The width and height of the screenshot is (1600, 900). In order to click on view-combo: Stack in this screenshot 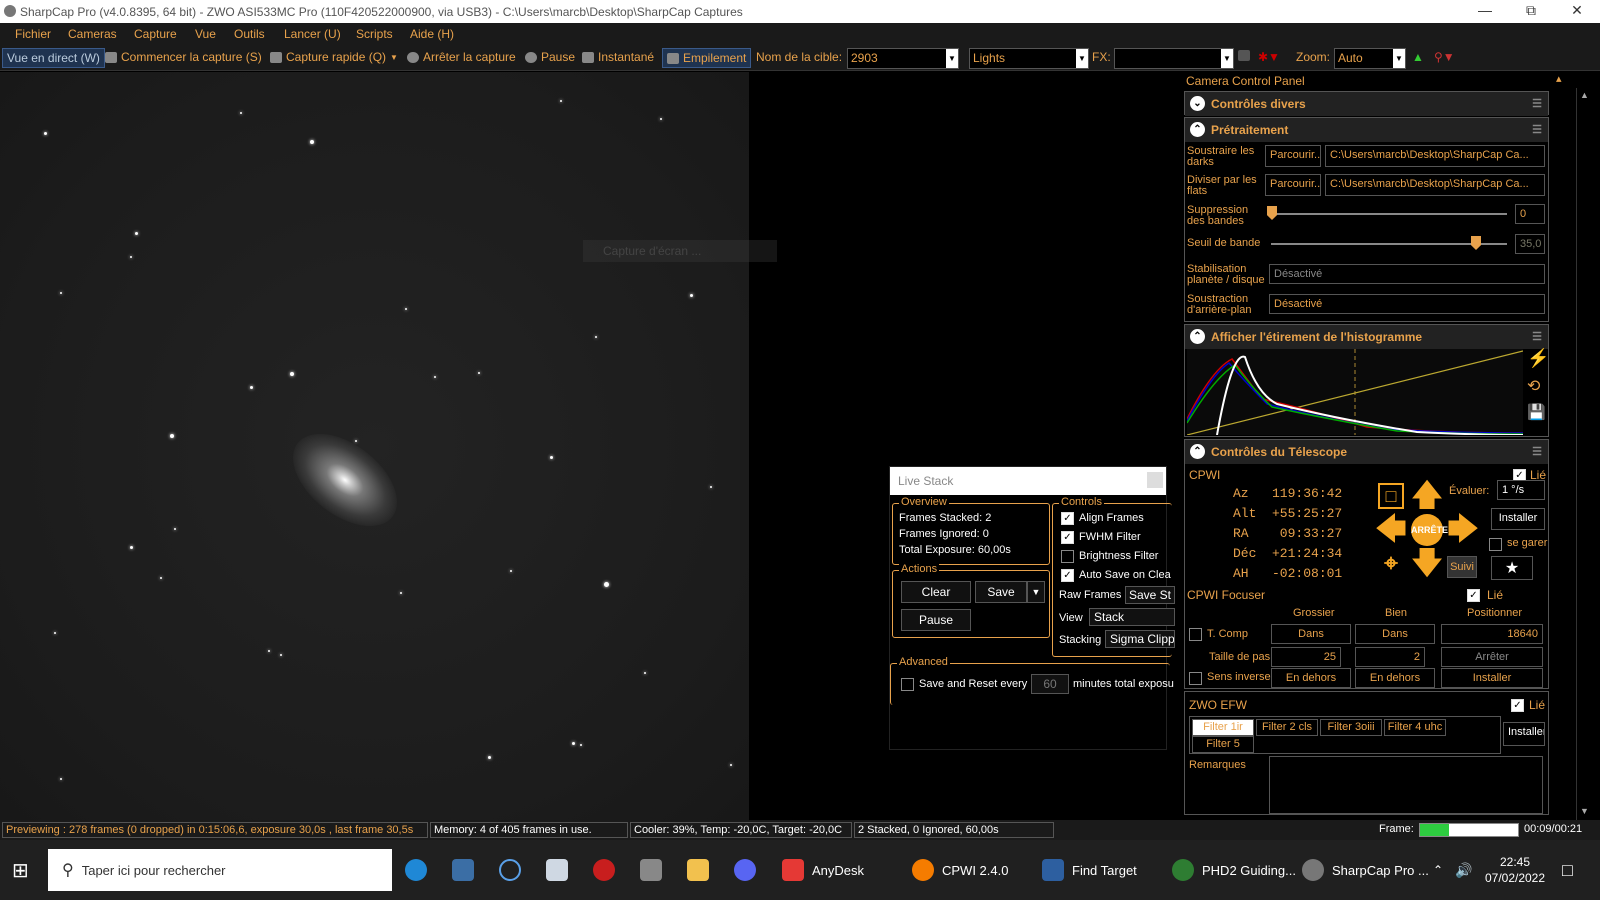, I will do `click(1132, 617)`.